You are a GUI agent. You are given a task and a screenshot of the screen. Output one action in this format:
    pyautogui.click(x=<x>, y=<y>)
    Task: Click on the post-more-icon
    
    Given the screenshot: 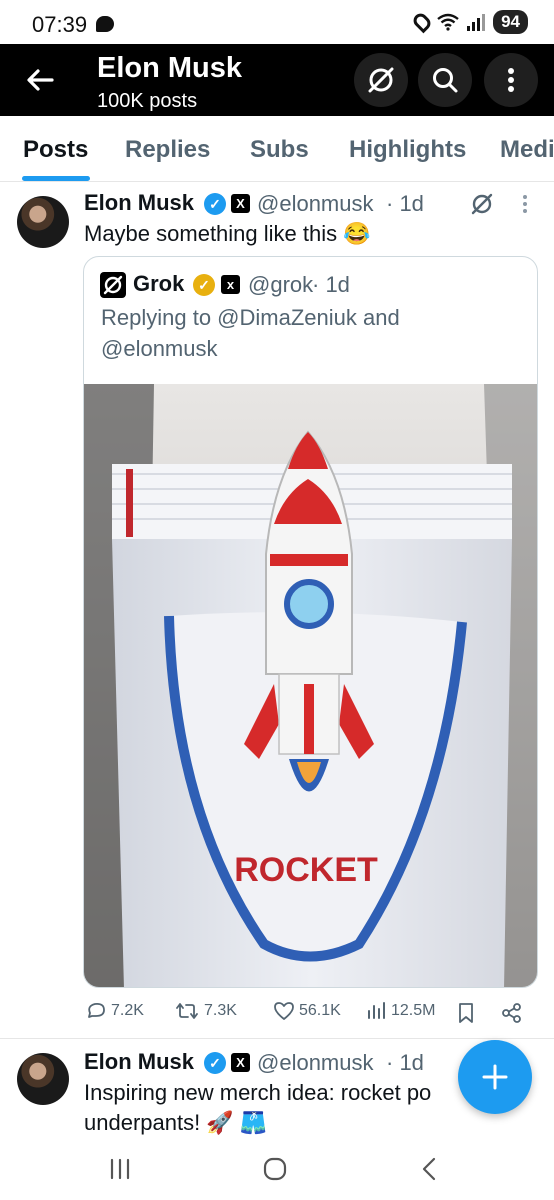 What is the action you would take?
    pyautogui.click(x=525, y=204)
    